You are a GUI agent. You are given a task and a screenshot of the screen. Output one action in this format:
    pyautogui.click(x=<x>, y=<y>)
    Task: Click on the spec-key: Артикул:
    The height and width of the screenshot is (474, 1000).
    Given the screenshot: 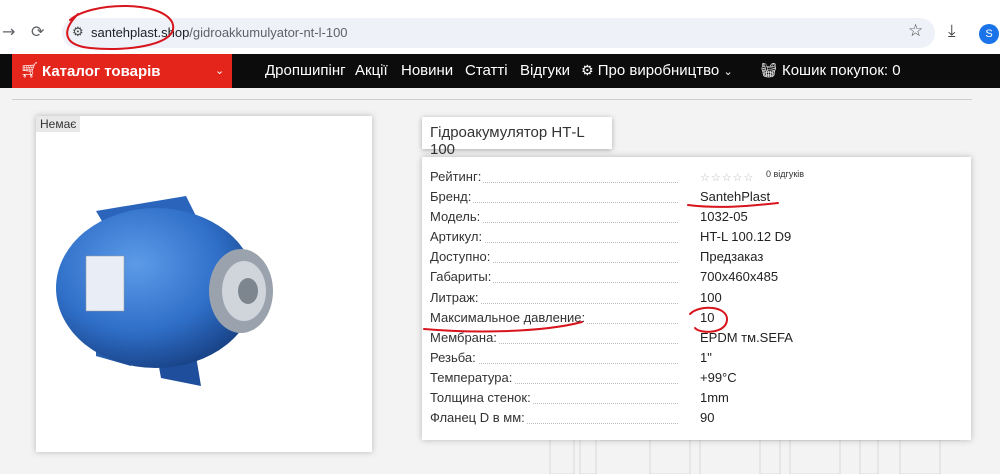 What is the action you would take?
    pyautogui.click(x=457, y=237)
    